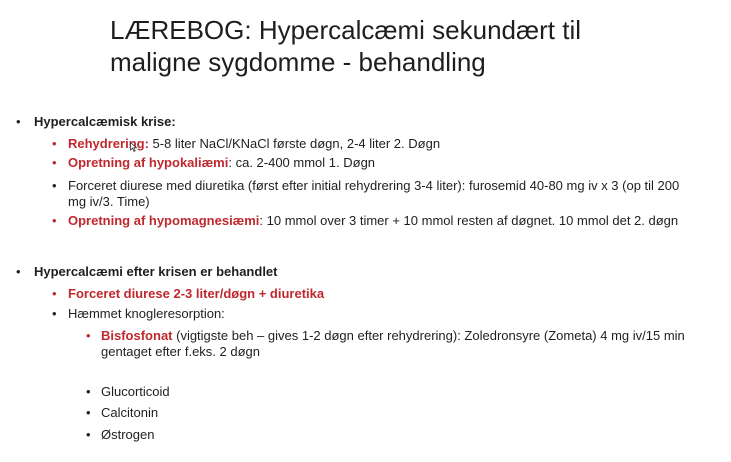 This screenshot has width=731, height=462. Describe the element at coordinates (137, 335) in the screenshot. I see `bisfosfonat-label: Bisfosfonat` at that location.